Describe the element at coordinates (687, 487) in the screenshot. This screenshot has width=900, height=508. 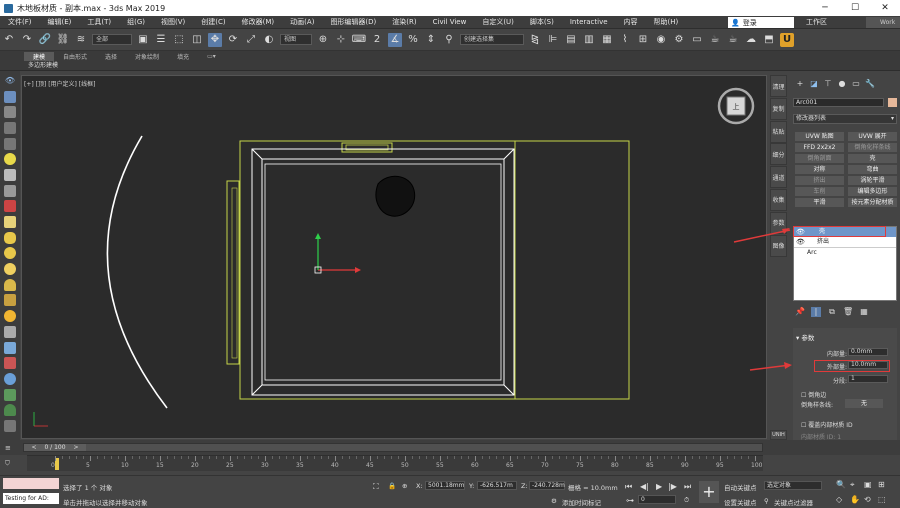
I see `goto-end-icon: ⏭` at that location.